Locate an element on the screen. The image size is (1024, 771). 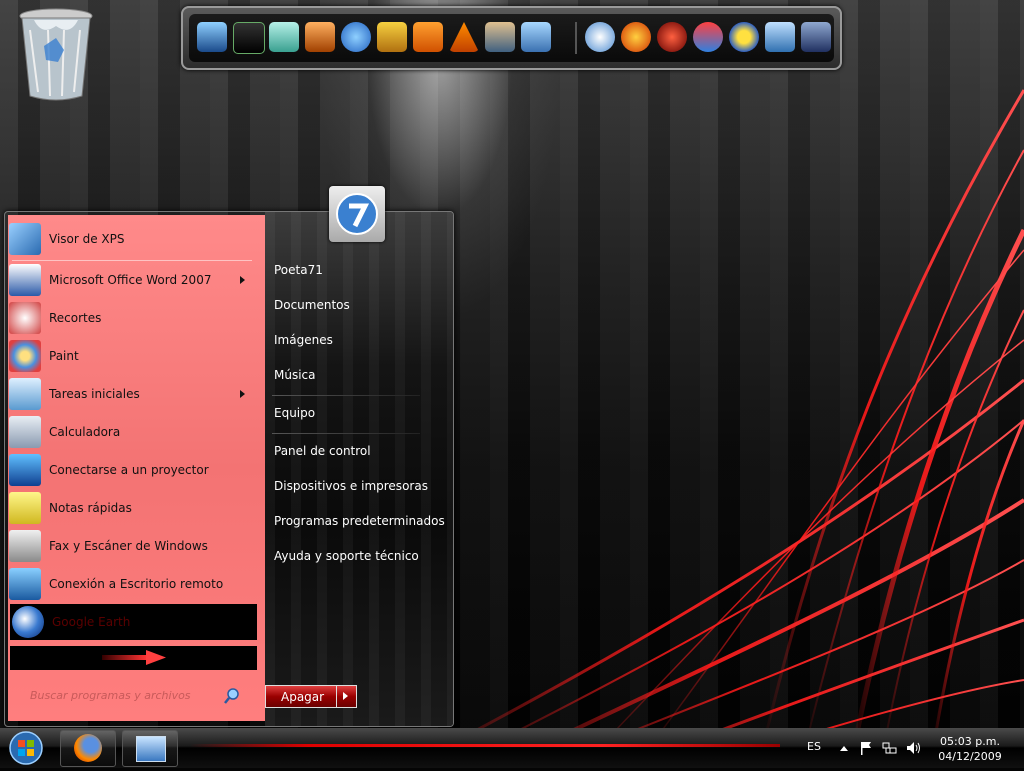
default-programs-link: Programas predeterminados is located at coordinates (359, 521).